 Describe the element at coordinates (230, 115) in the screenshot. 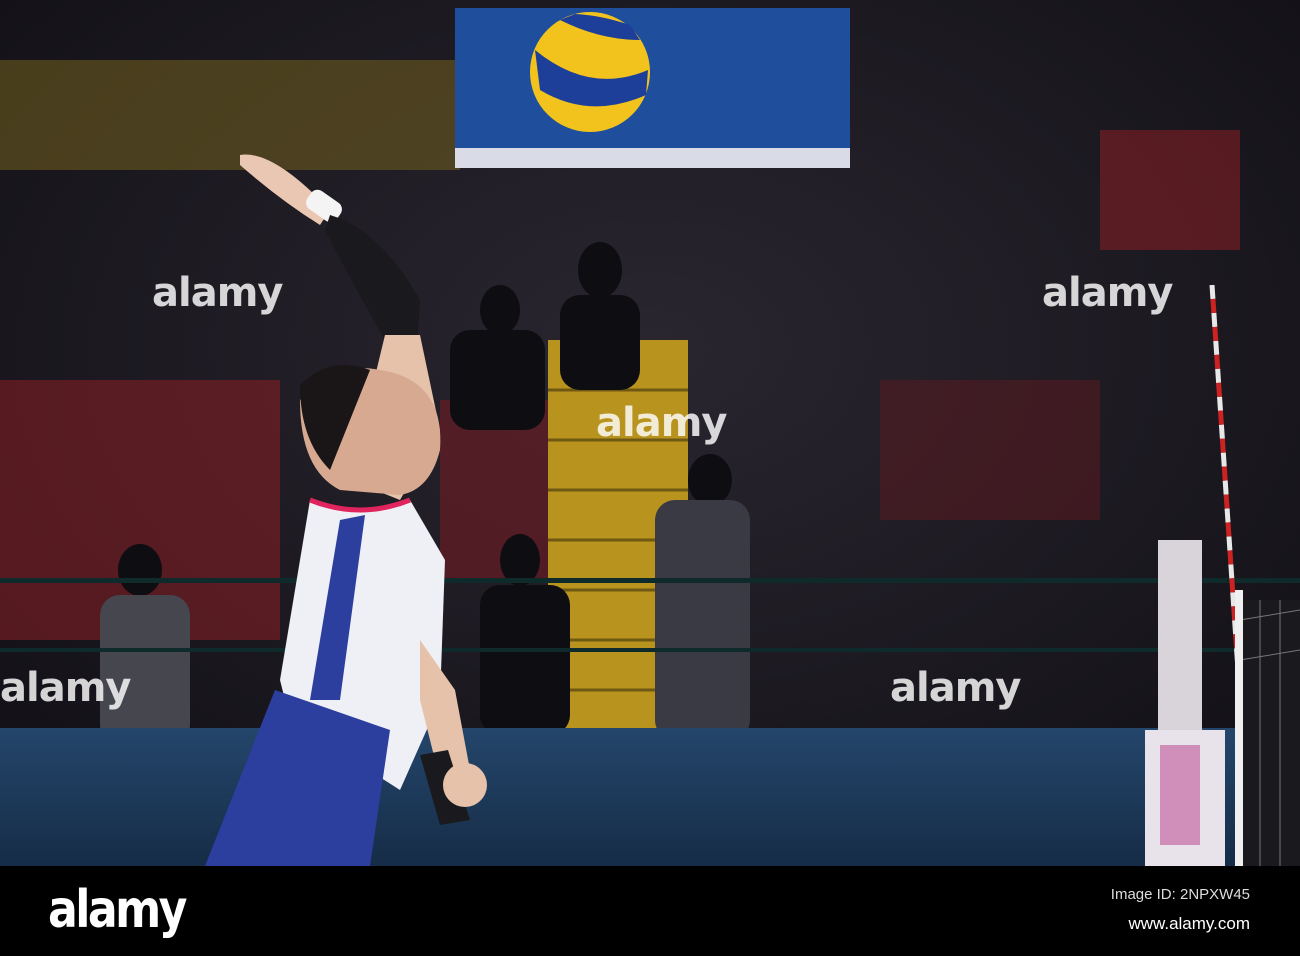

I see `yellow-seats` at that location.